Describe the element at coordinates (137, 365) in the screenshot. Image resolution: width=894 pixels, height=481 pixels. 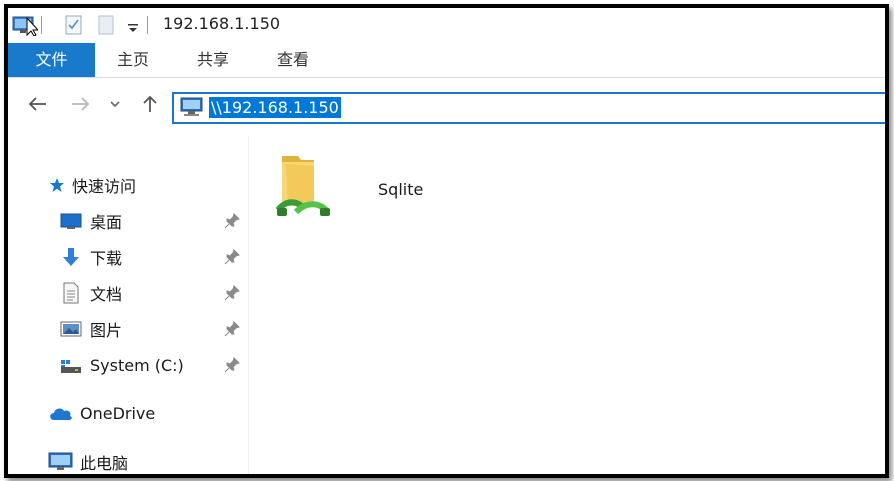
I see `nav-label: System (C:)` at that location.